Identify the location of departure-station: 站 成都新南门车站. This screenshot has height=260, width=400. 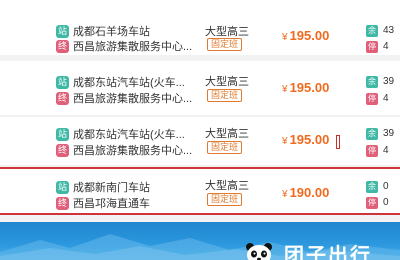
(103, 187).